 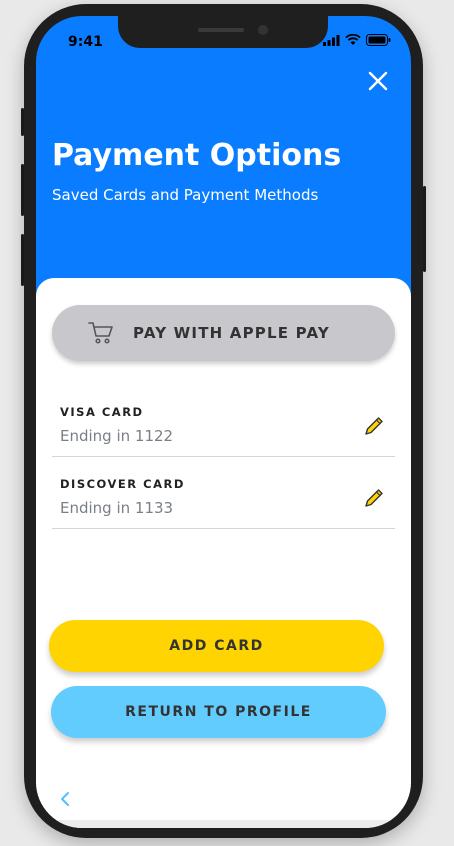 What do you see at coordinates (378, 81) in the screenshot?
I see `close-icon` at bounding box center [378, 81].